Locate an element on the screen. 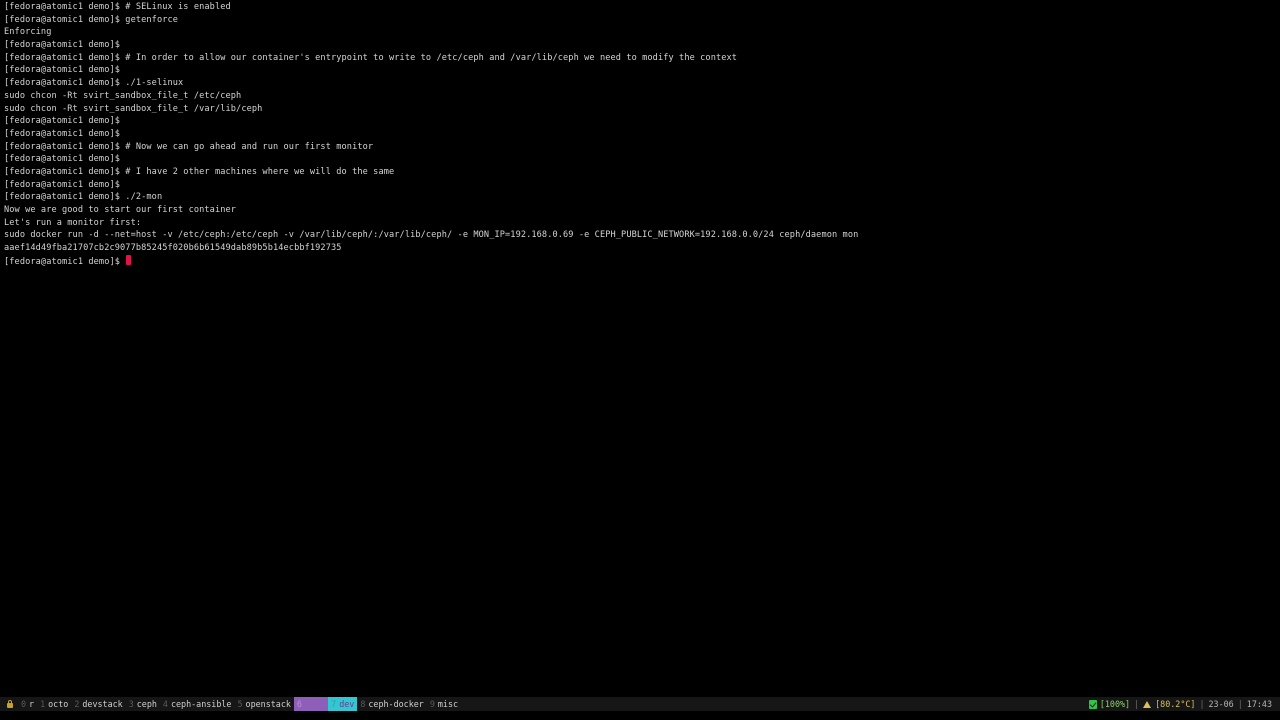 The height and width of the screenshot is (720, 1280). text-cursor is located at coordinates (129, 259).